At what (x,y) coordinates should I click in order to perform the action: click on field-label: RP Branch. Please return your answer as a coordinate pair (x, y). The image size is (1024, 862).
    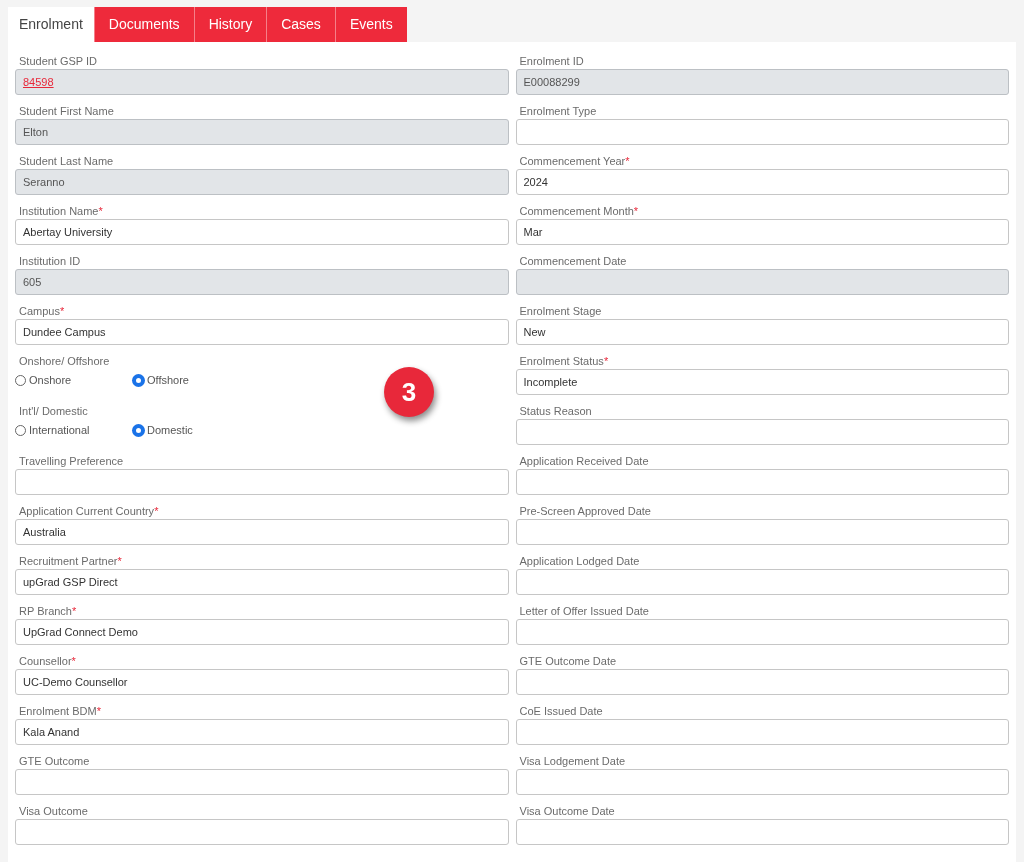
    Looking at the image, I should click on (45, 611).